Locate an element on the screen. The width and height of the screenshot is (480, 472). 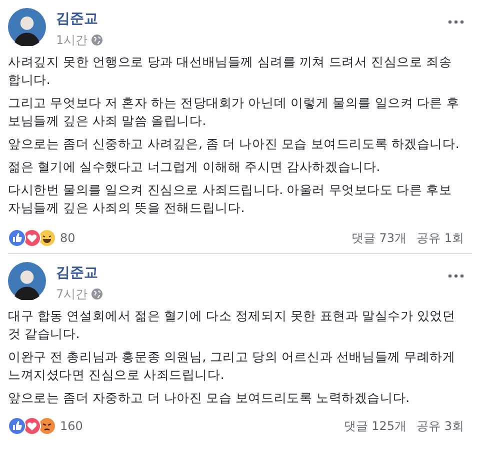
post-paragraph: 젊은 혈기에 실수했다고 너그럽게 이해해 주시면 감사하겠습니다. is located at coordinates (195, 167).